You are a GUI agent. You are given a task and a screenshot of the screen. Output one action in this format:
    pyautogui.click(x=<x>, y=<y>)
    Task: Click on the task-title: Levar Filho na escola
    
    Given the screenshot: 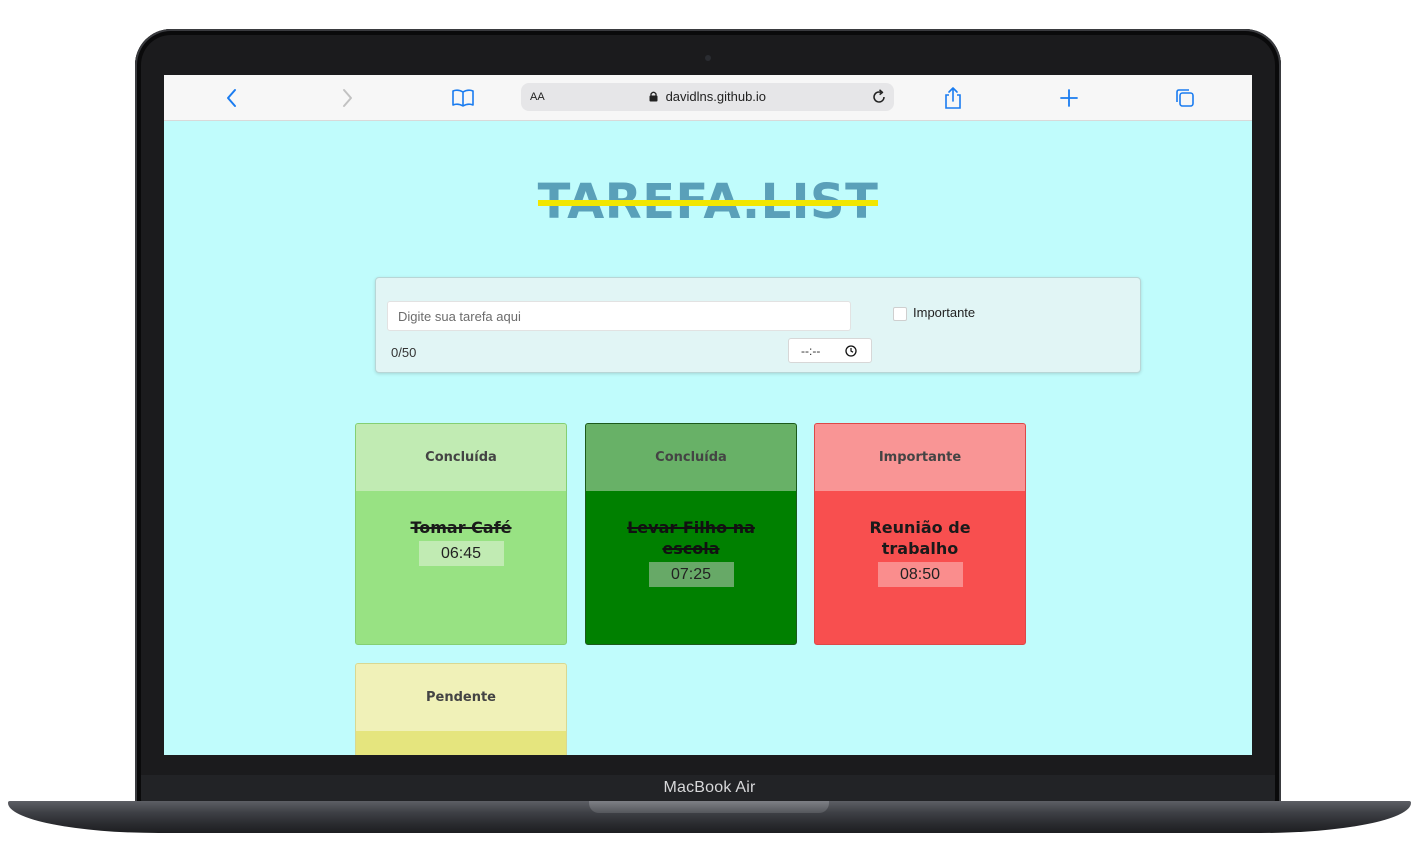 What is the action you would take?
    pyautogui.click(x=691, y=538)
    